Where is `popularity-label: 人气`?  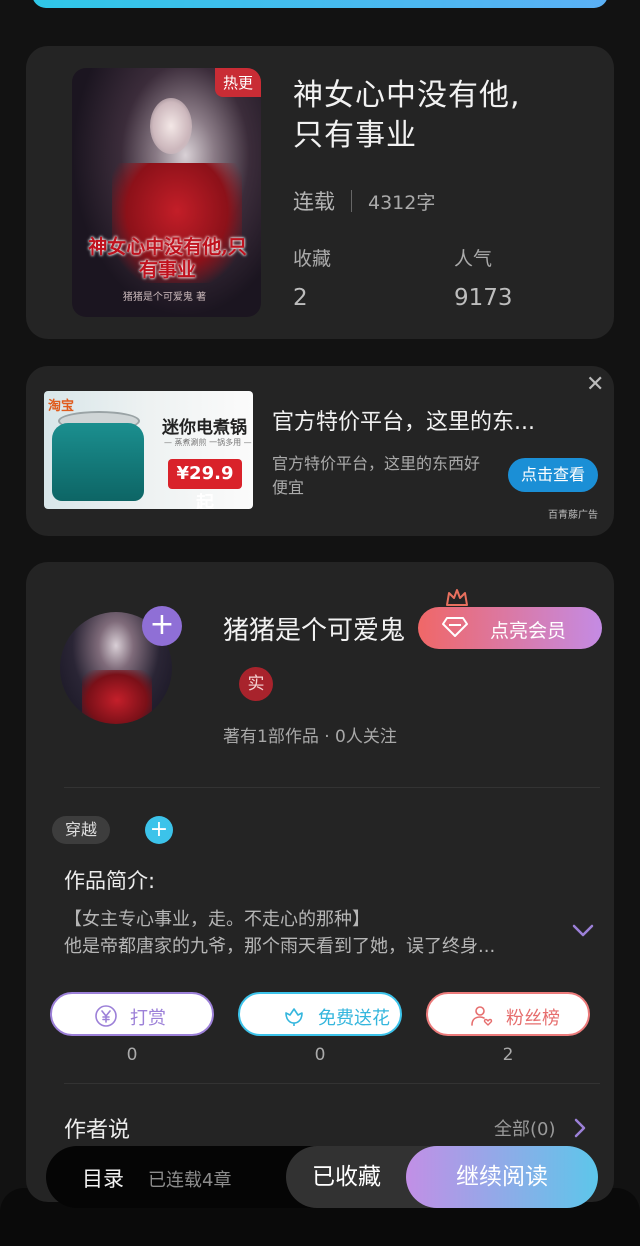 popularity-label: 人气 is located at coordinates (473, 259).